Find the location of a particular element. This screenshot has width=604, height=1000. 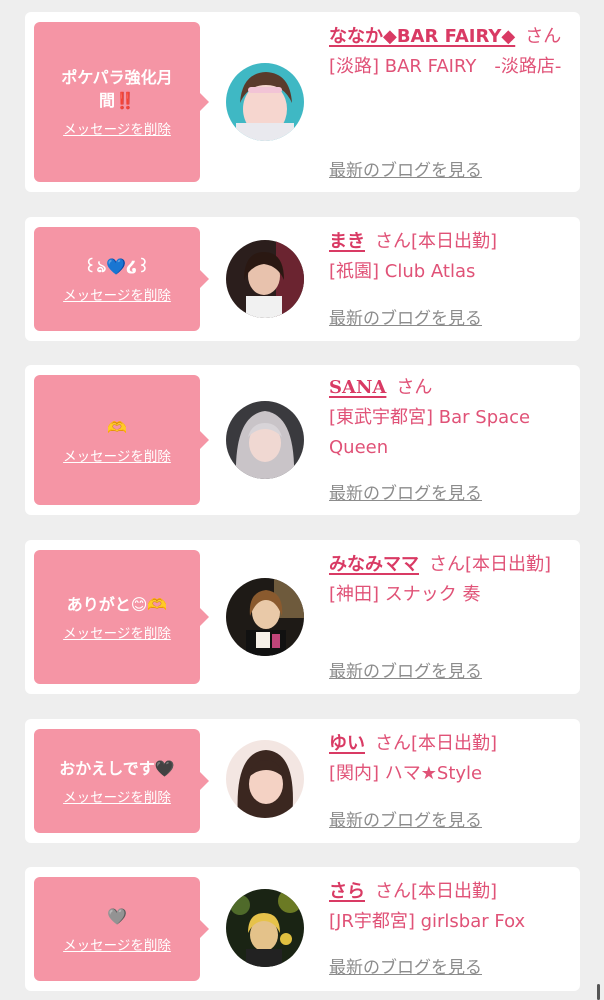

message-bubble: ꒰ঌ💙໒꒱ メッセージを削除 is located at coordinates (121, 279).